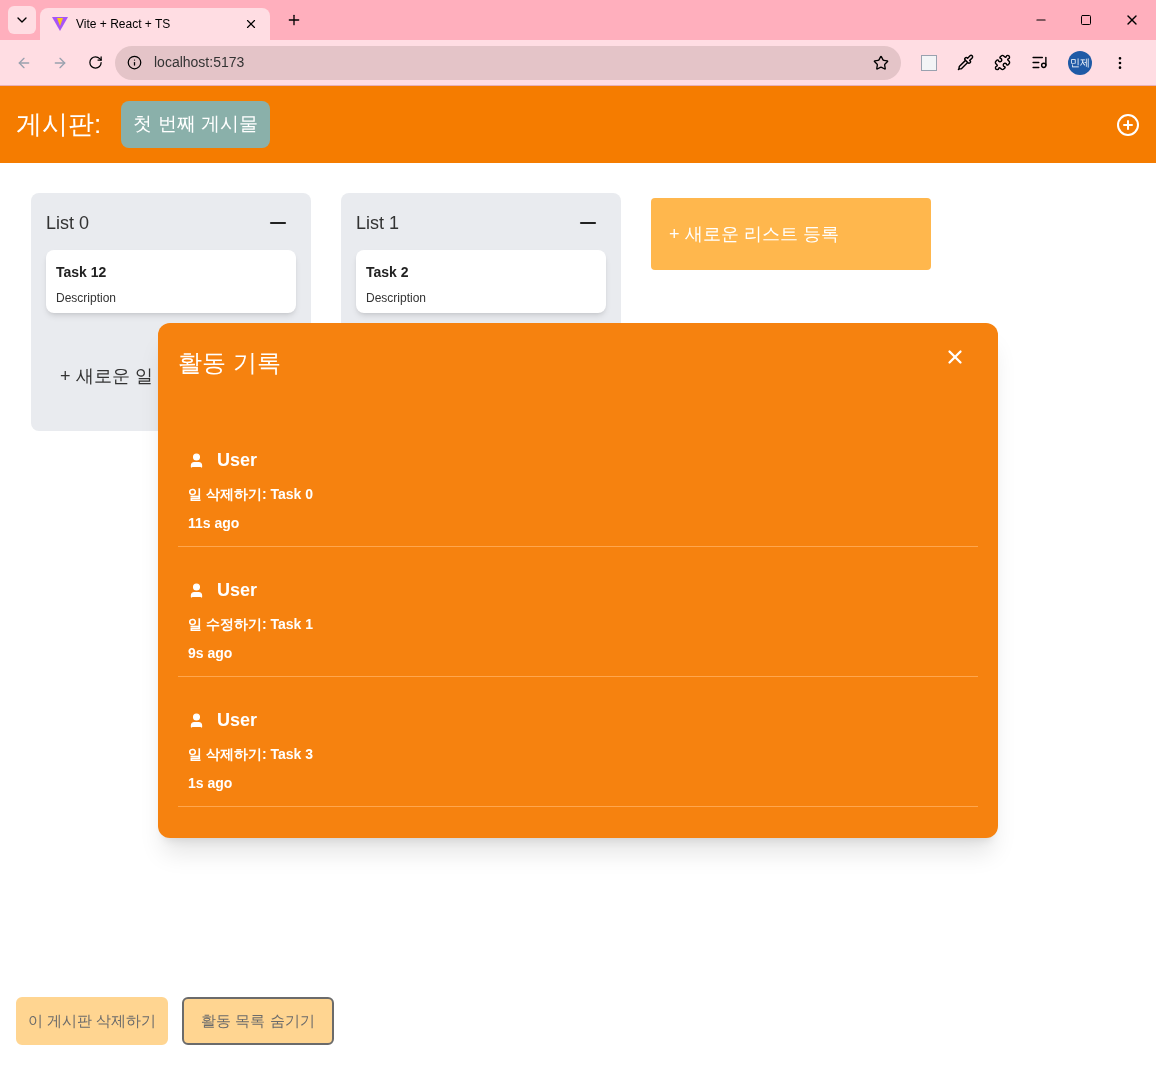 This screenshot has height=1076, width=1156. Describe the element at coordinates (881, 62) in the screenshot. I see `bookmark-star-icon` at that location.